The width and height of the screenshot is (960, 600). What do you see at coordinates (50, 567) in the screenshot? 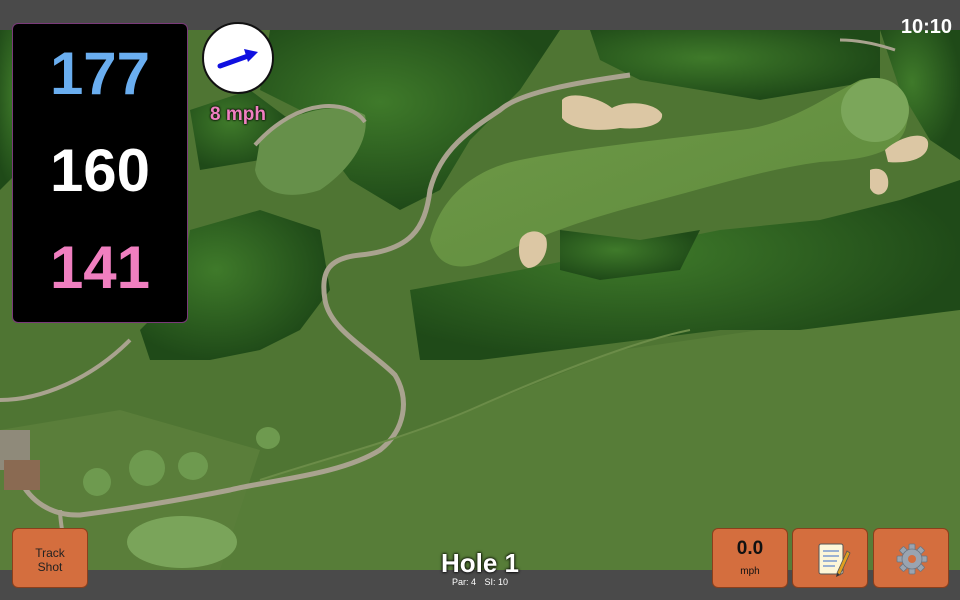
I see `track-shot-label-line2: Shot` at bounding box center [50, 567].